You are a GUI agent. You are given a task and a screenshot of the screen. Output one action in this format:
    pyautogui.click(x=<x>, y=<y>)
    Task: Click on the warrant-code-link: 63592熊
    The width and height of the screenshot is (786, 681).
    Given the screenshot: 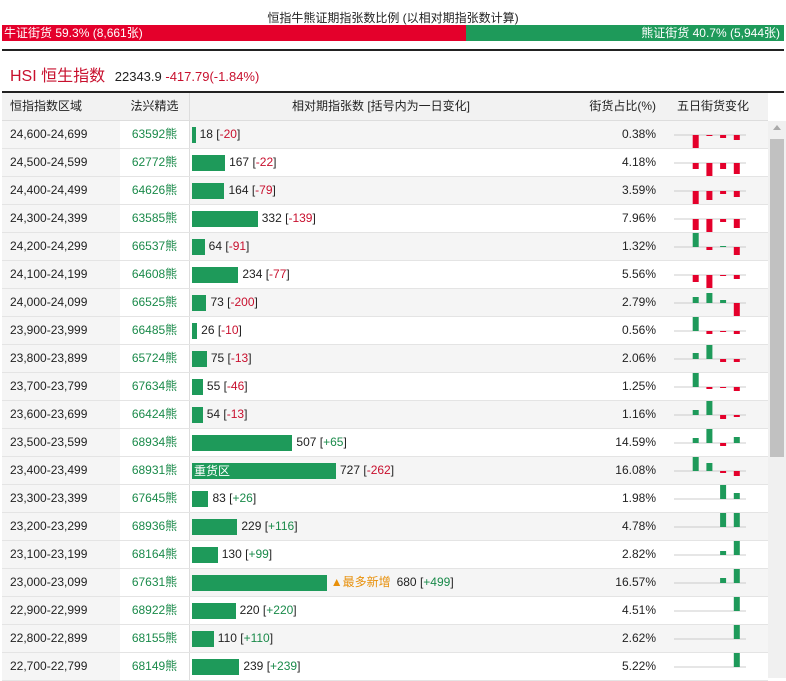 What is the action you would take?
    pyautogui.click(x=155, y=134)
    